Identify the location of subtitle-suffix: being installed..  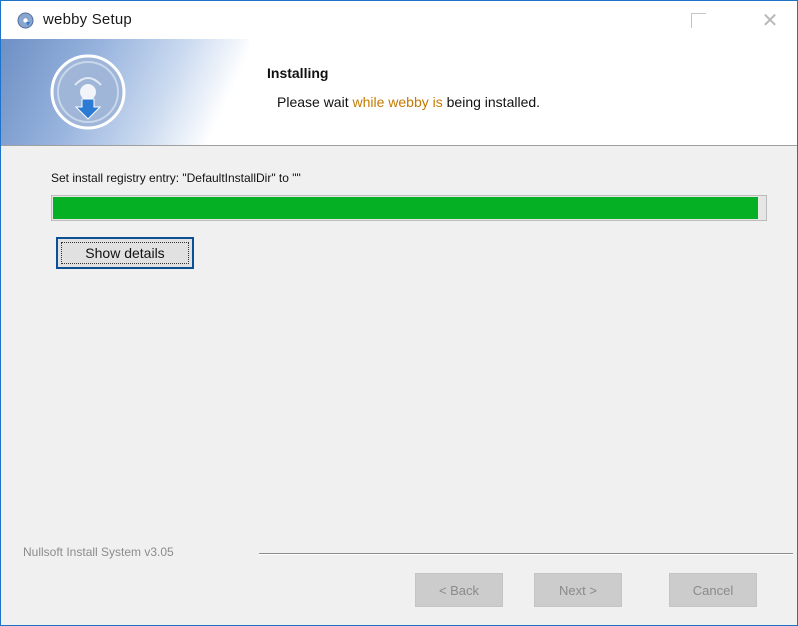
(491, 102).